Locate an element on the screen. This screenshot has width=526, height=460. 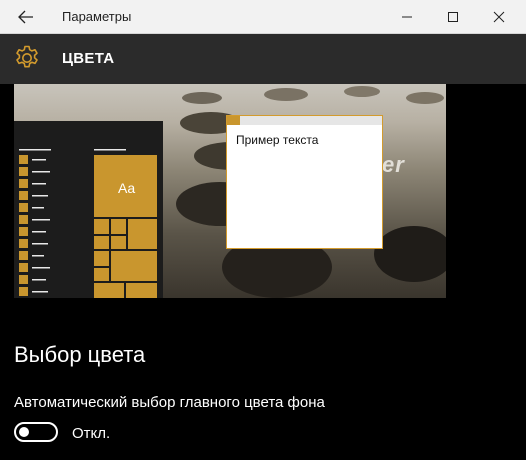
page-title: ЦВЕТА is located at coordinates (88, 58).